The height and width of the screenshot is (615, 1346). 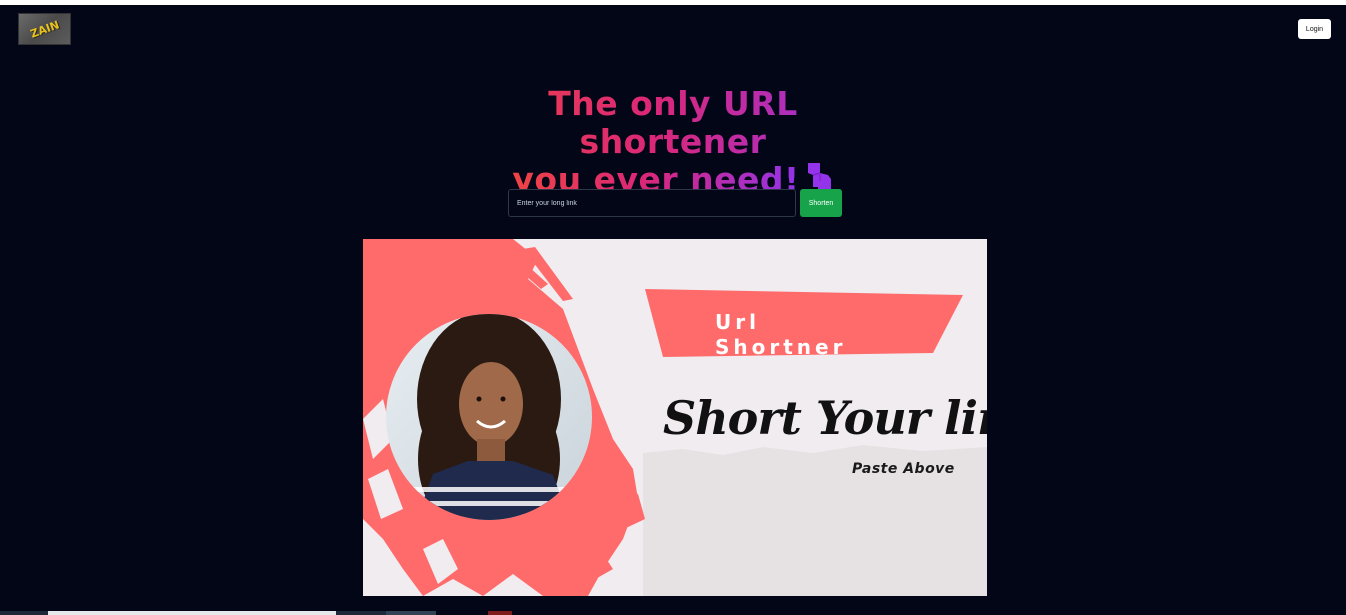 I want to click on bottom-strip, so click(x=673, y=613).